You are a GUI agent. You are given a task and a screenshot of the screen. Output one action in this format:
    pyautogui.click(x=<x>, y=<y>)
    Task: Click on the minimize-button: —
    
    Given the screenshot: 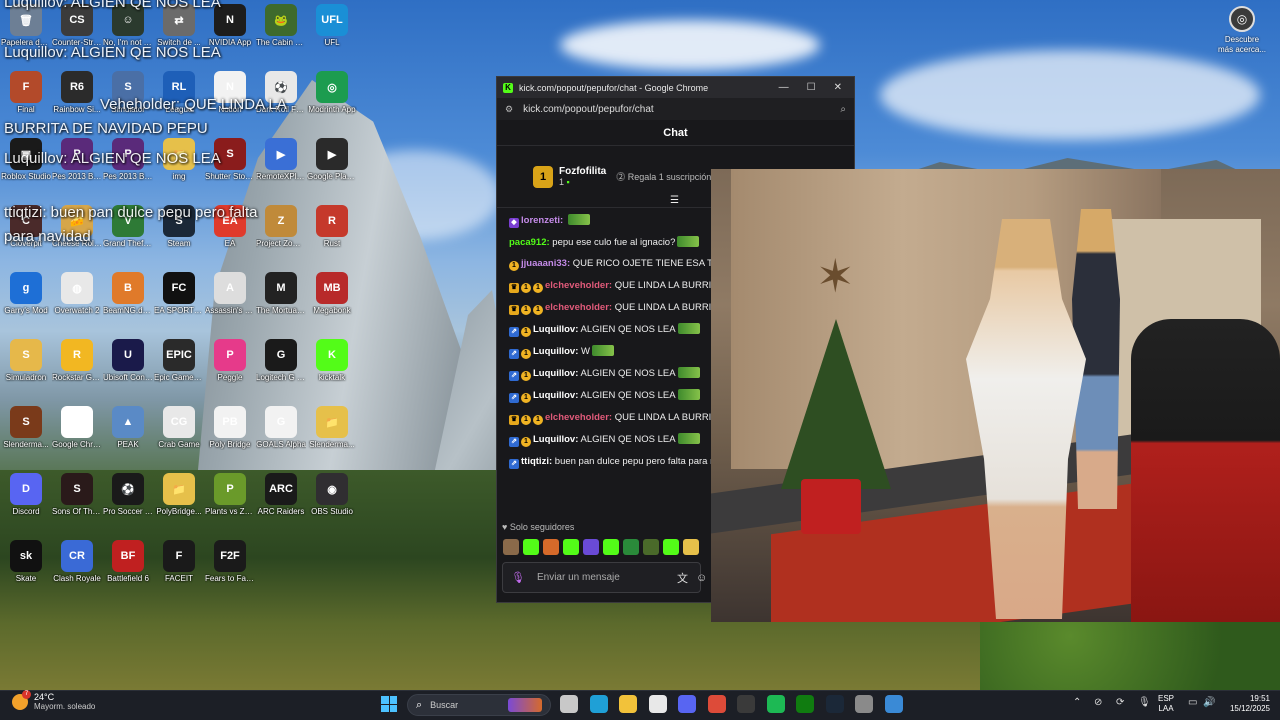 What is the action you would take?
    pyautogui.click(x=784, y=87)
    